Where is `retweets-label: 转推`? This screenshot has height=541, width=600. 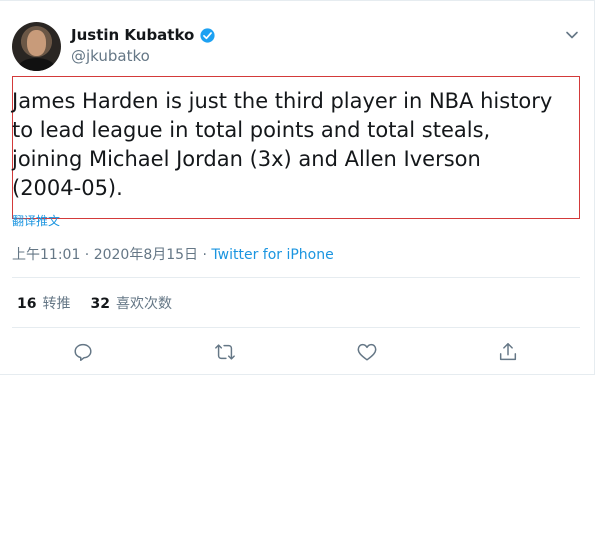
retweets-label: 转推 is located at coordinates (56, 304).